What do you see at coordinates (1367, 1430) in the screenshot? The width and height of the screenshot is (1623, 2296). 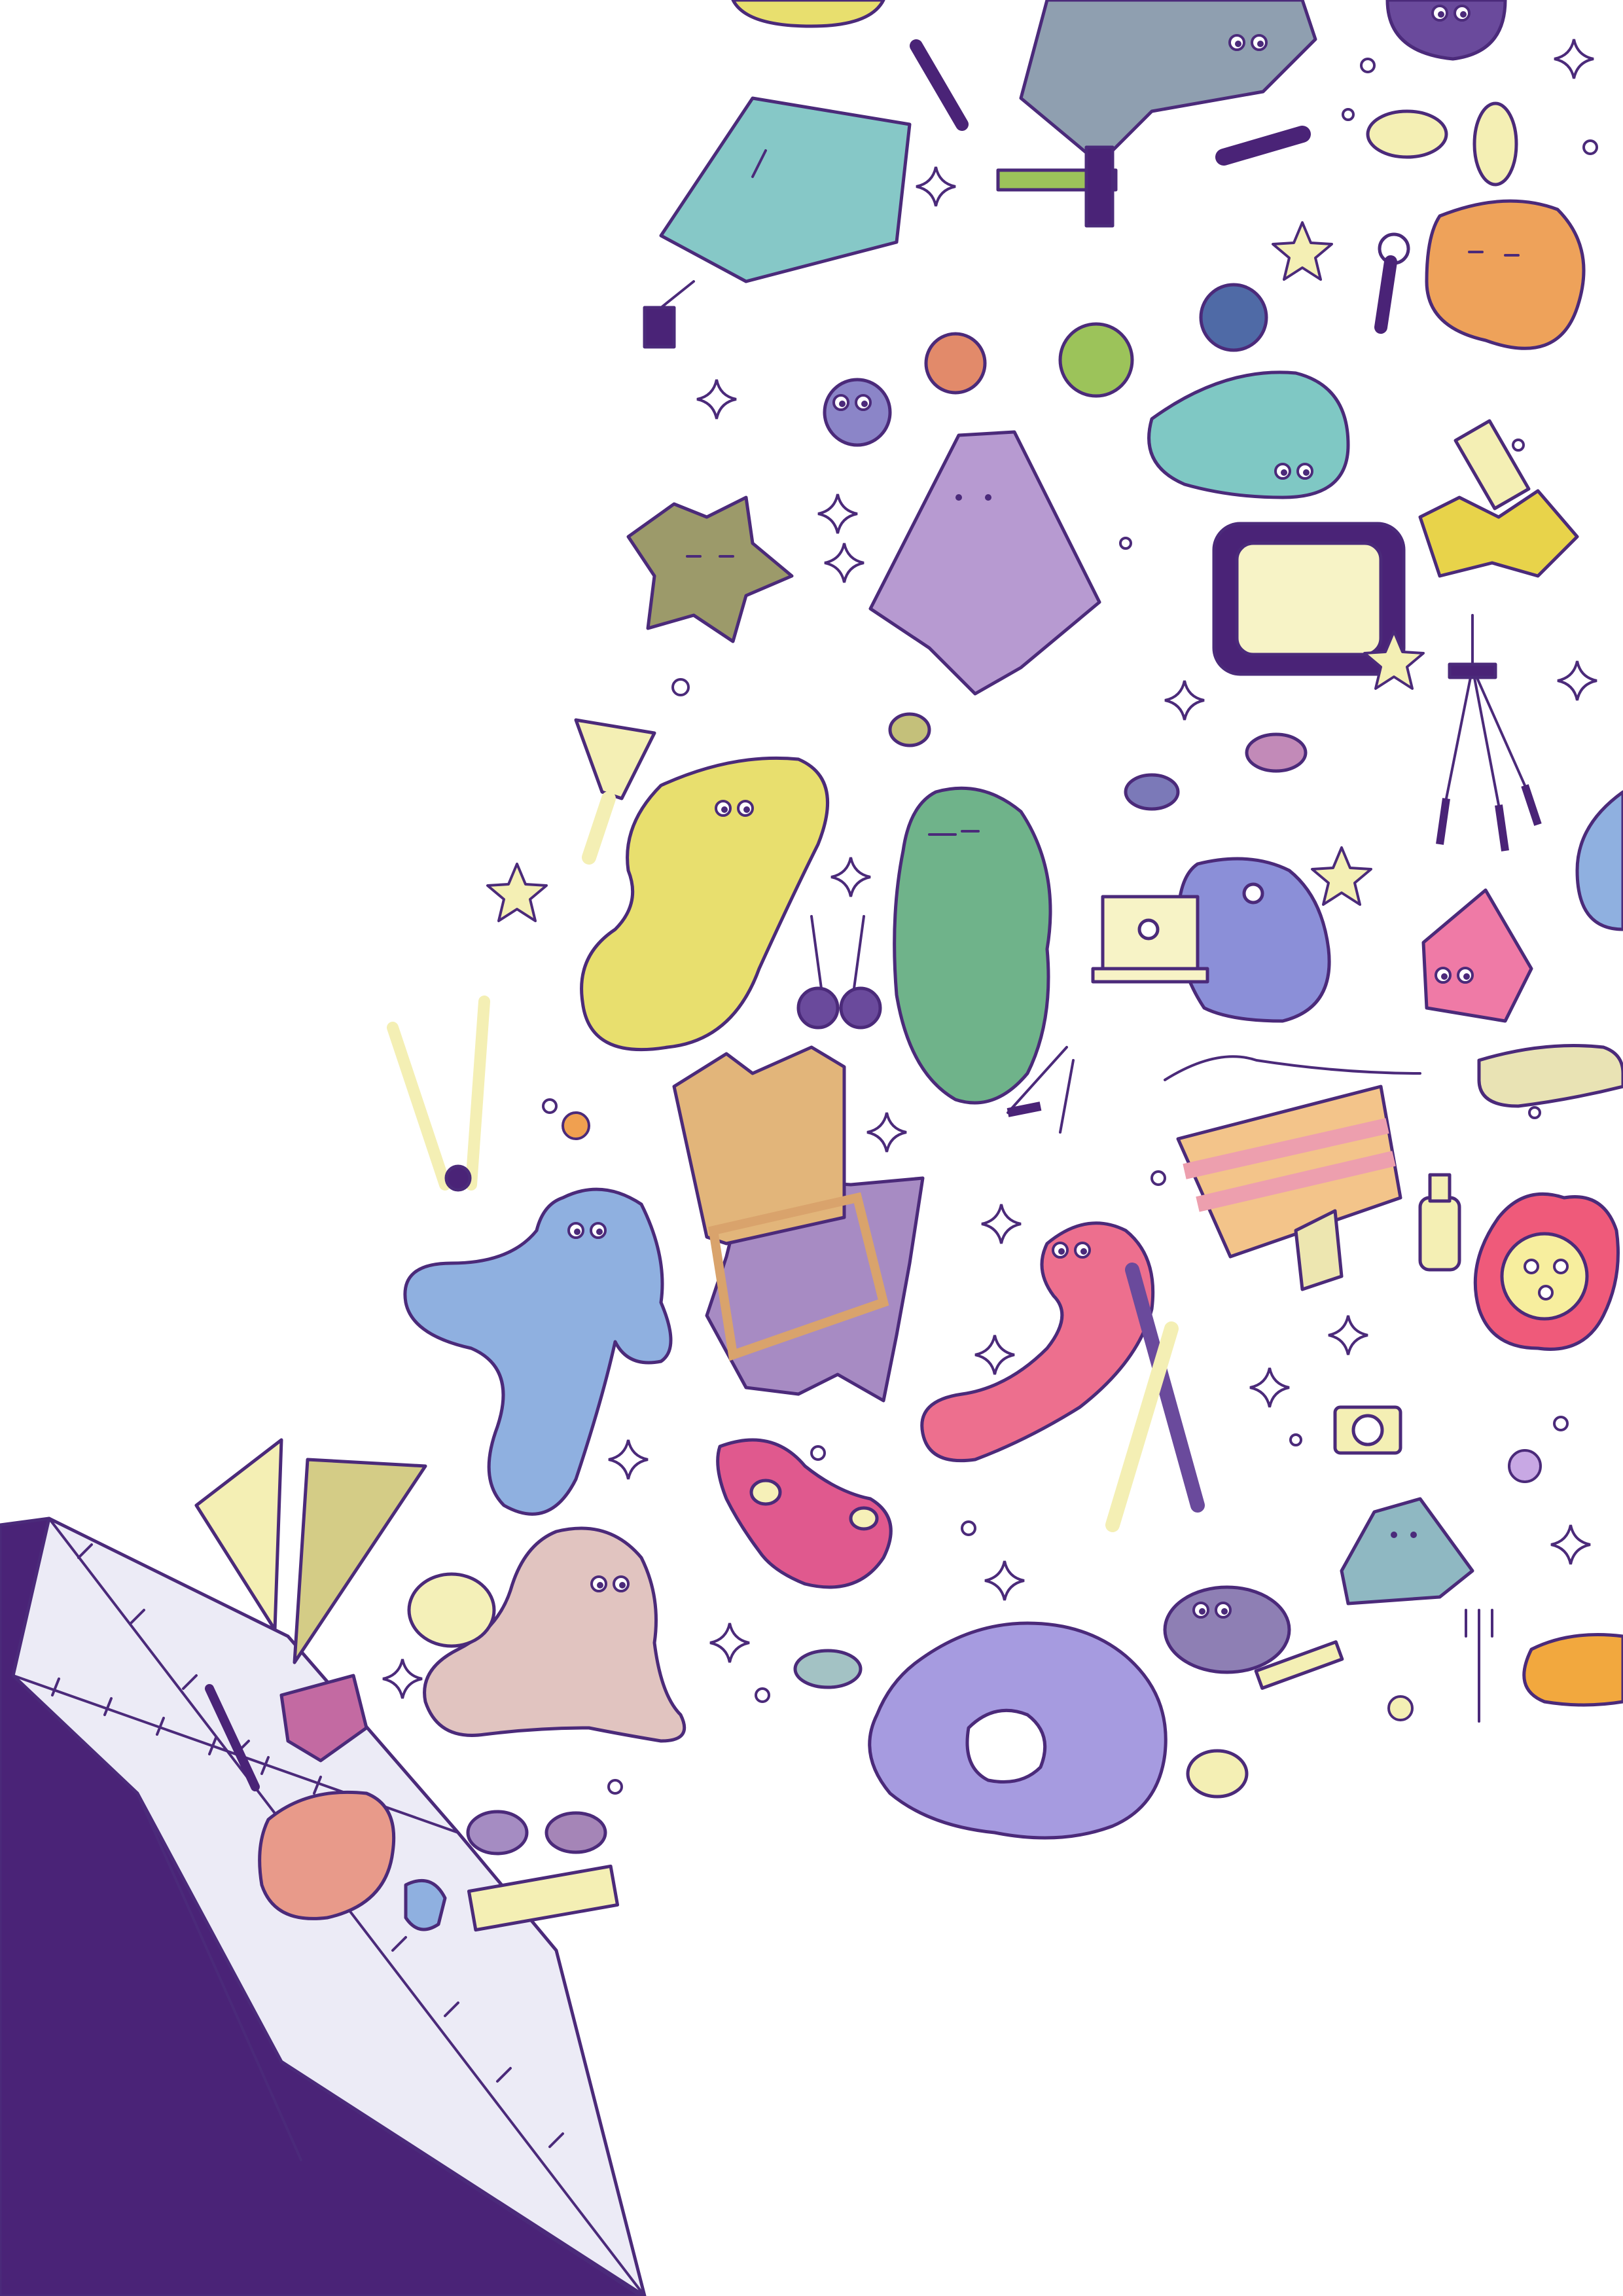 I see `camera-icon` at bounding box center [1367, 1430].